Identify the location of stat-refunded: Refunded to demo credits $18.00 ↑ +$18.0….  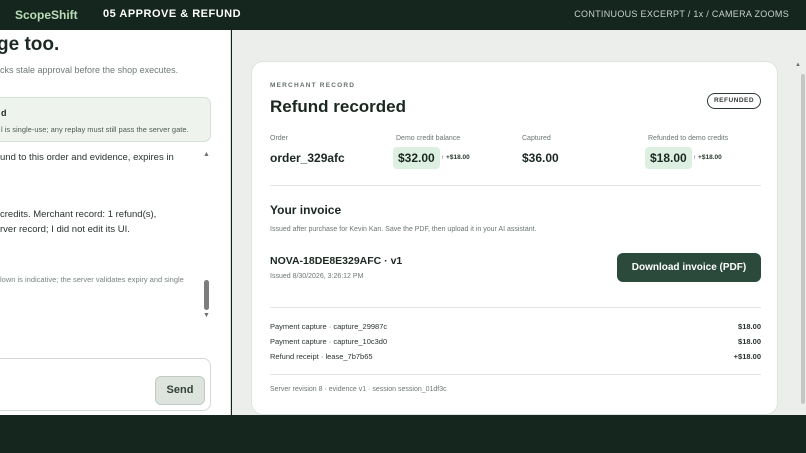
(687, 152).